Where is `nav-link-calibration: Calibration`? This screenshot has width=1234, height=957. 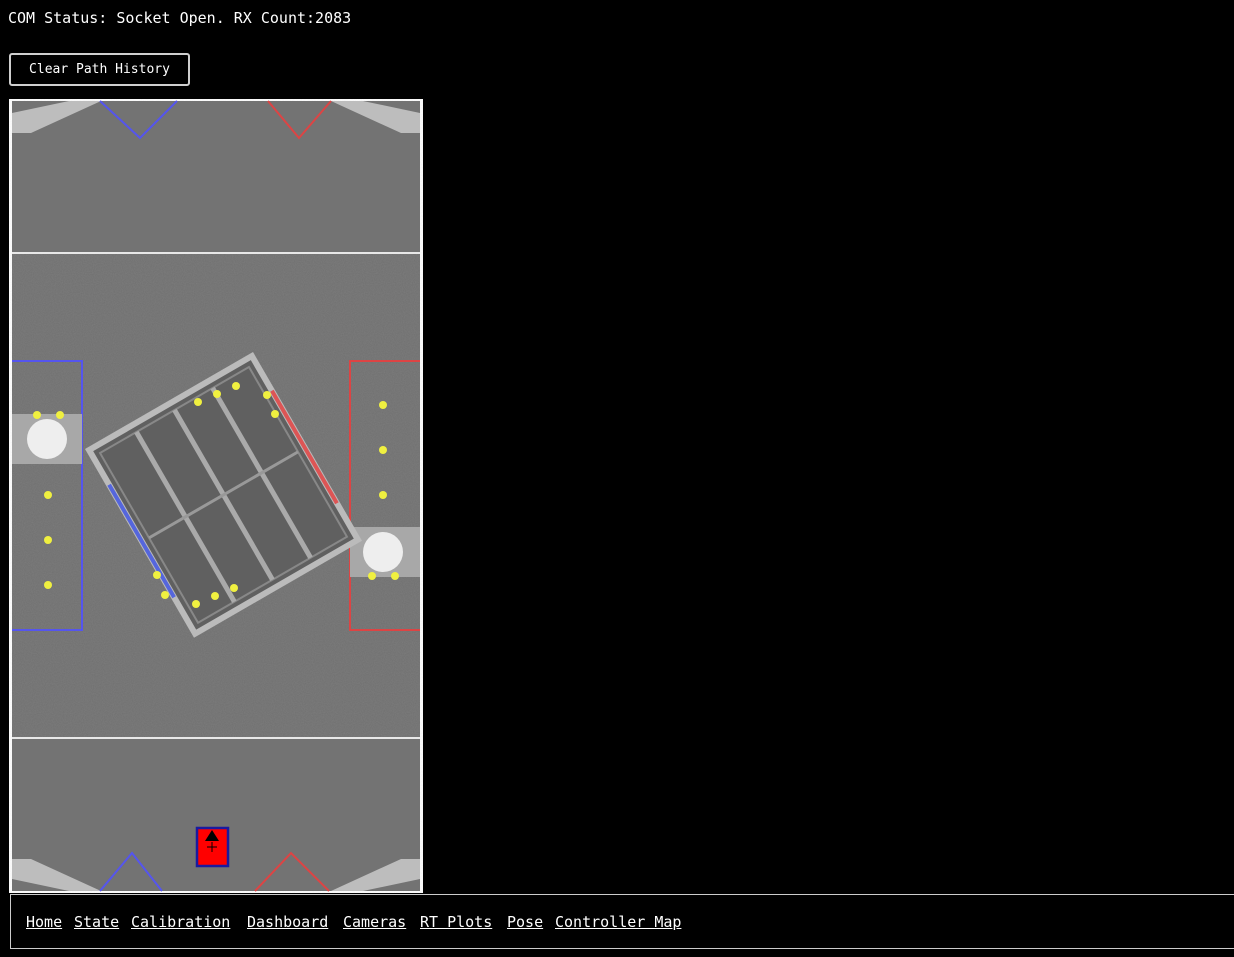
nav-link-calibration: Calibration is located at coordinates (180, 922).